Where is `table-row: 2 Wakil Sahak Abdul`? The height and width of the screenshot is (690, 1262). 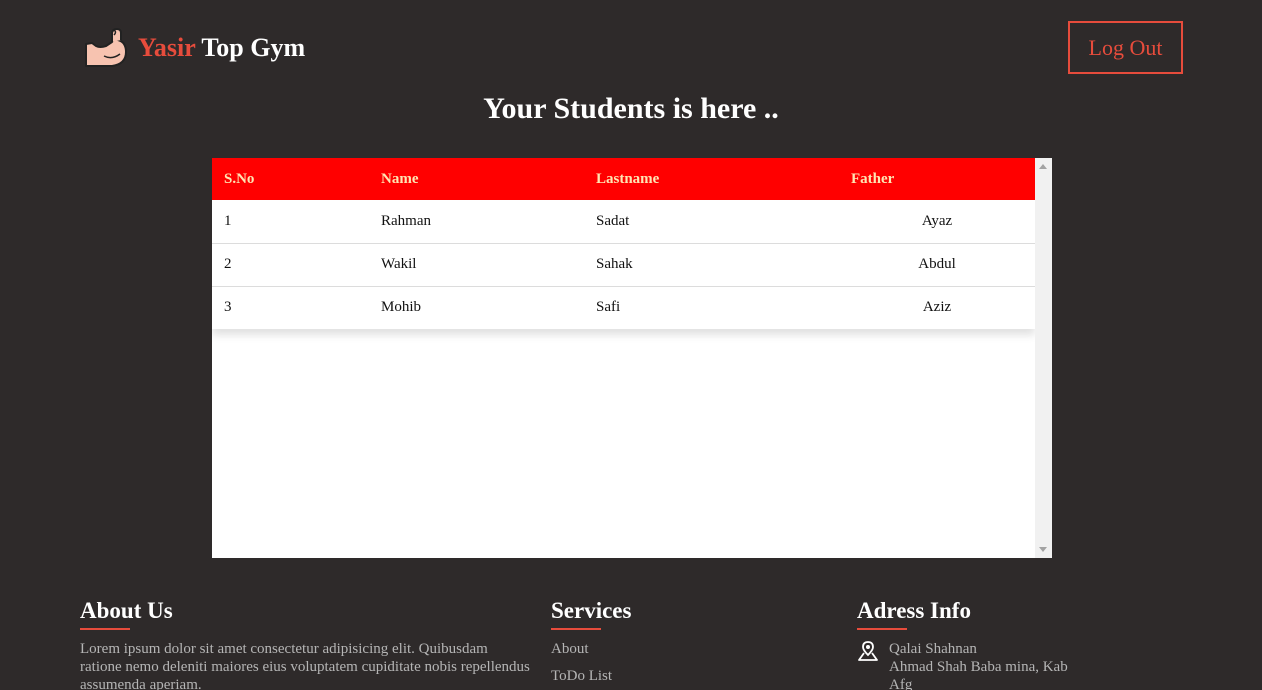 table-row: 2 Wakil Sahak Abdul is located at coordinates (623, 264).